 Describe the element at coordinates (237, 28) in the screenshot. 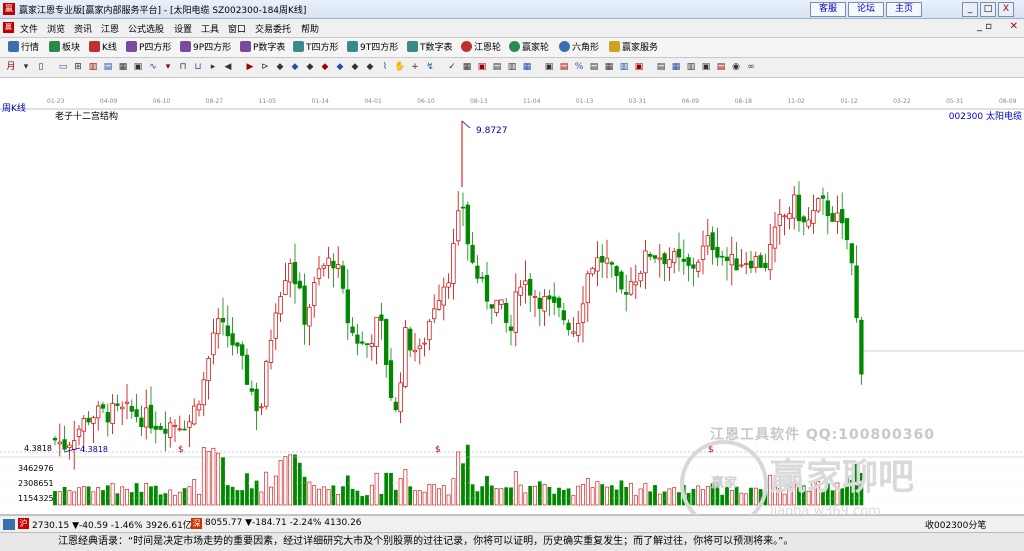

I see `menu-window: 窗口` at that location.